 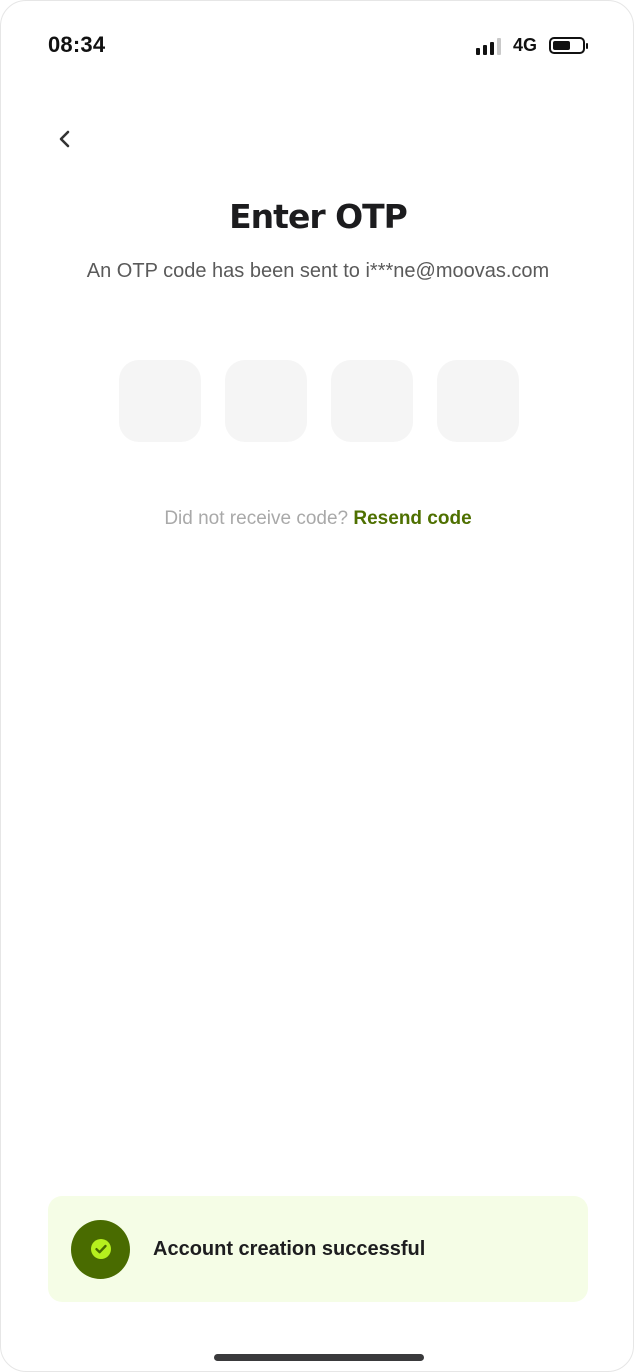 I want to click on resend-code-link: Resend code, so click(x=412, y=518).